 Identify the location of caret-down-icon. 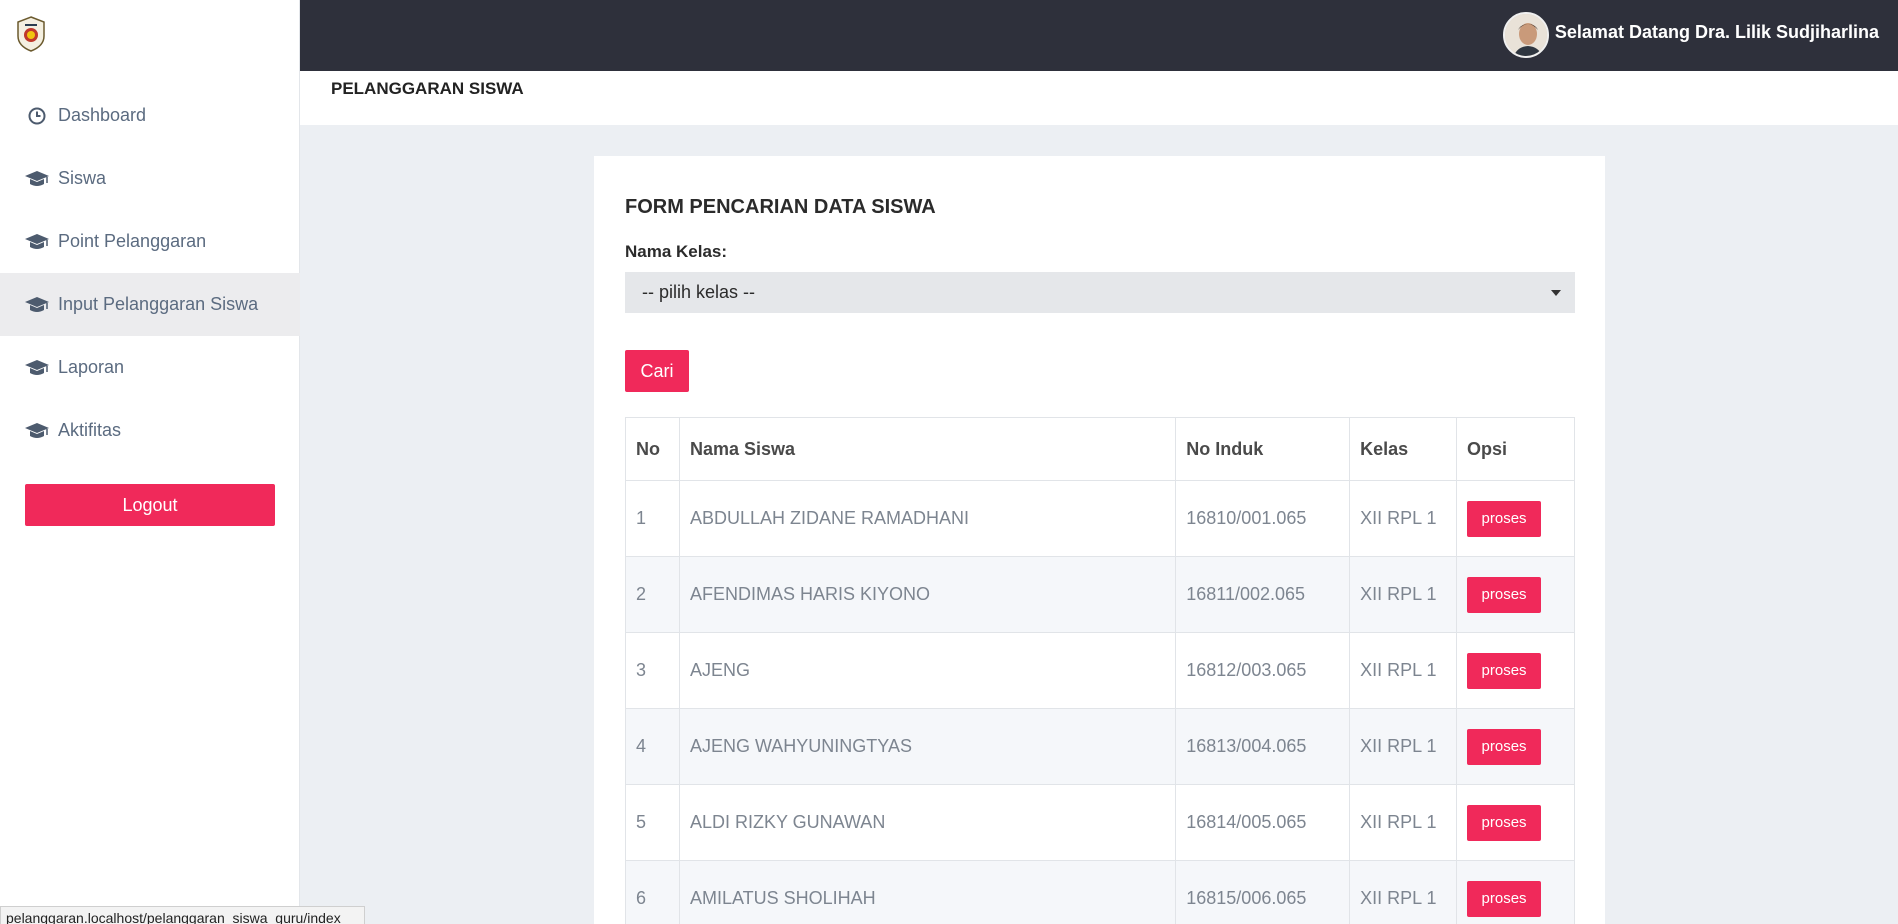
(1556, 293).